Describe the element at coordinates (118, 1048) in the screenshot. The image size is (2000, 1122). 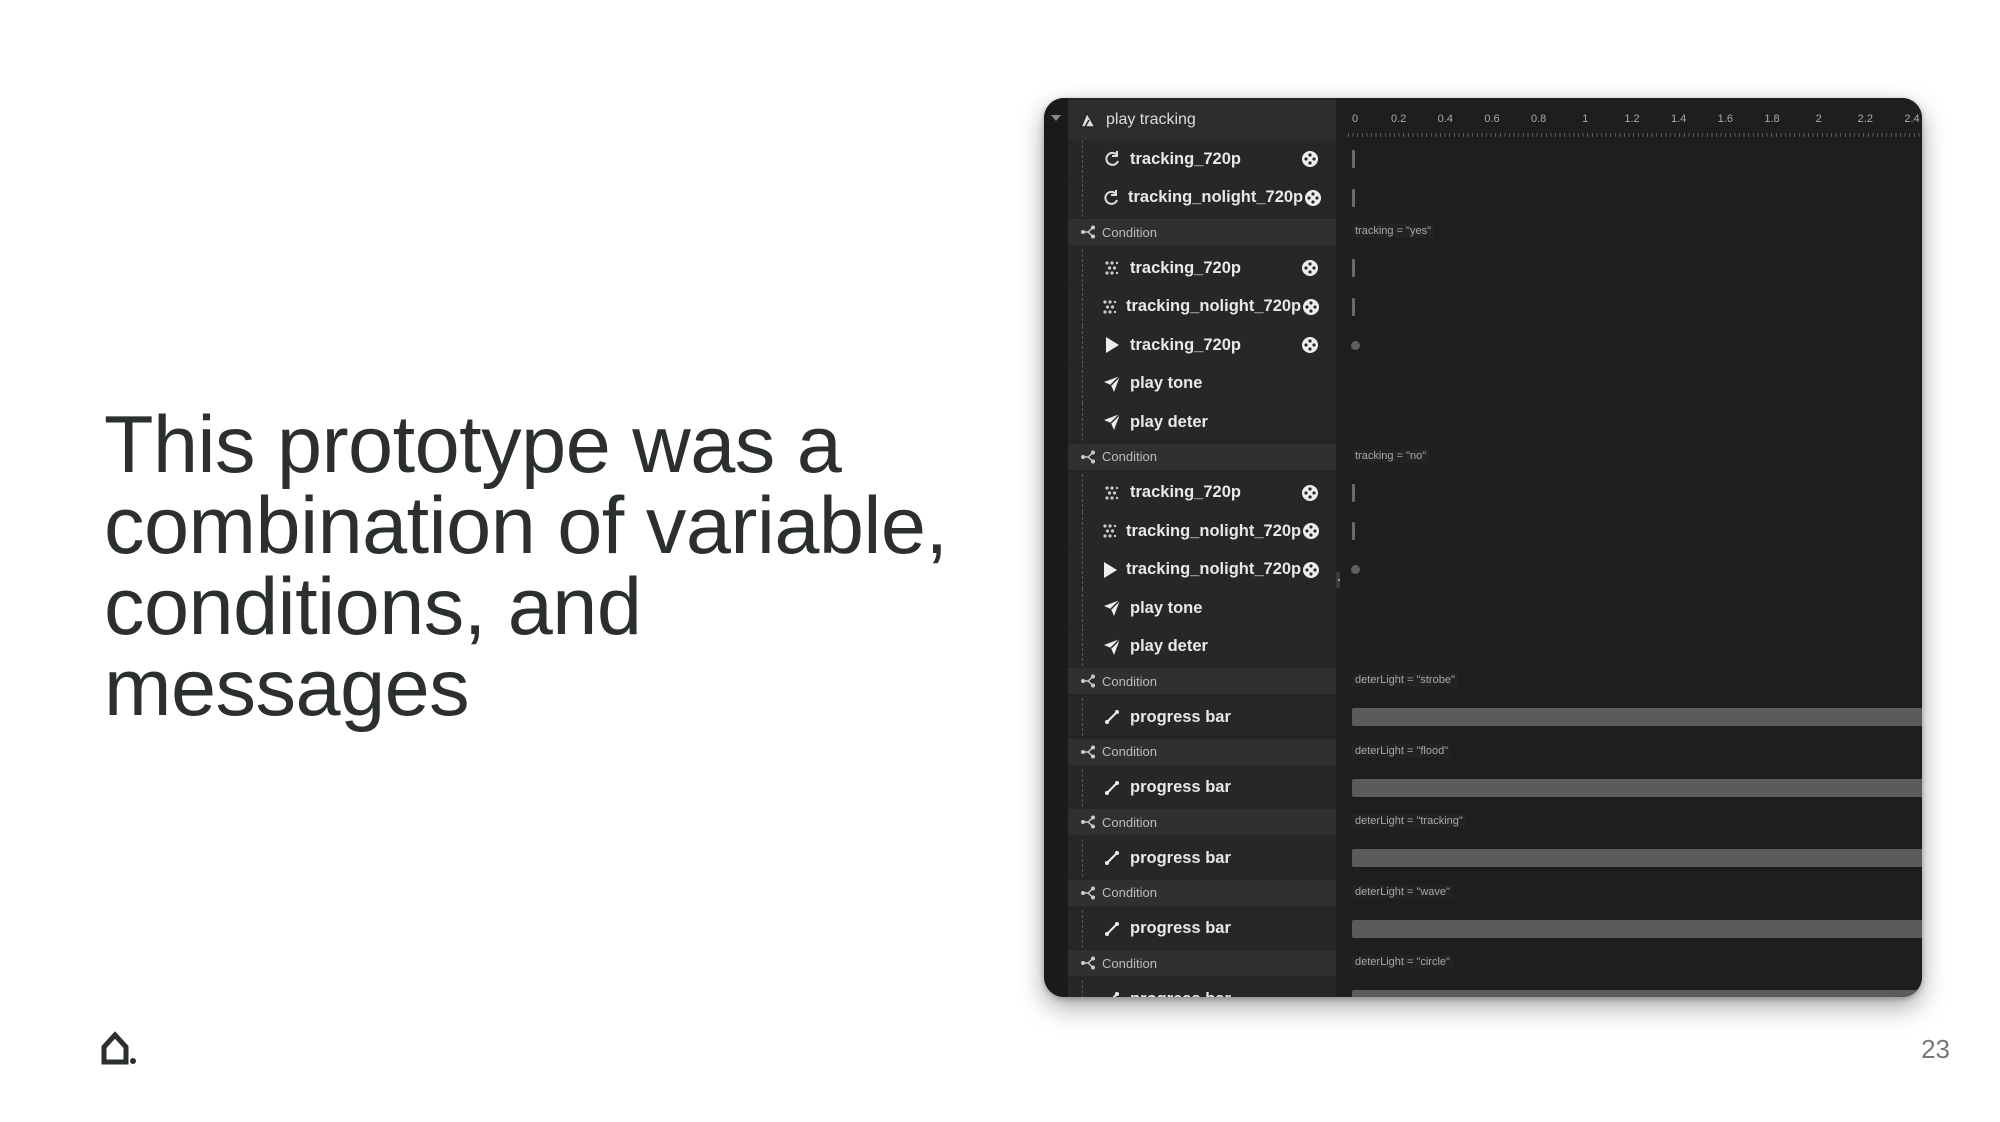
I see `house-dot-icon` at that location.